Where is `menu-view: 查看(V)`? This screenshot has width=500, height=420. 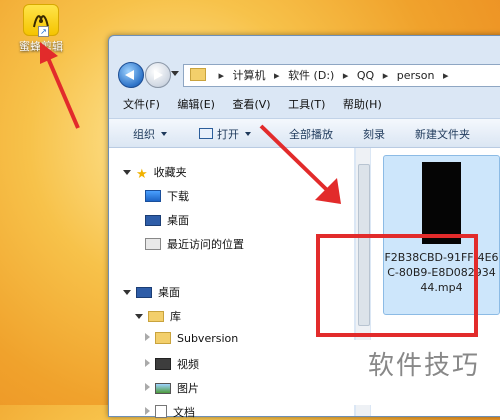 menu-view: 查看(V) is located at coordinates (251, 105).